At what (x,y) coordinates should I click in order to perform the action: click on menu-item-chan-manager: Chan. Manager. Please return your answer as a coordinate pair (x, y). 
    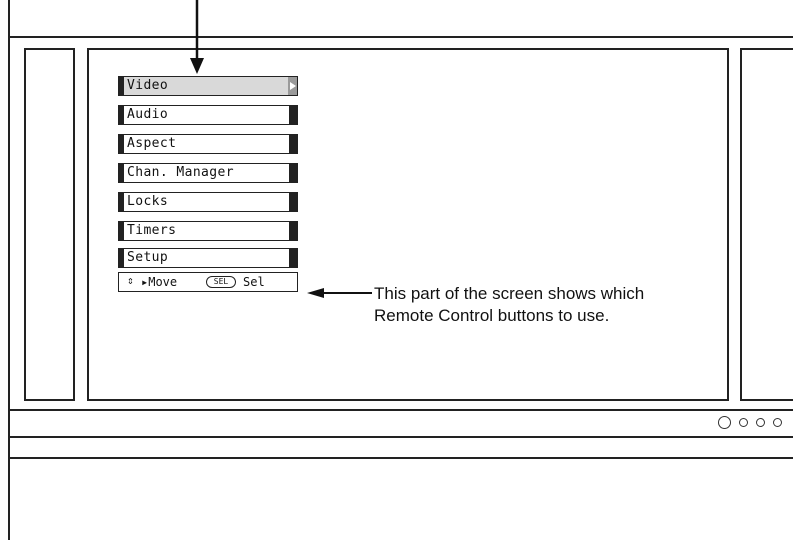
    Looking at the image, I should click on (208, 173).